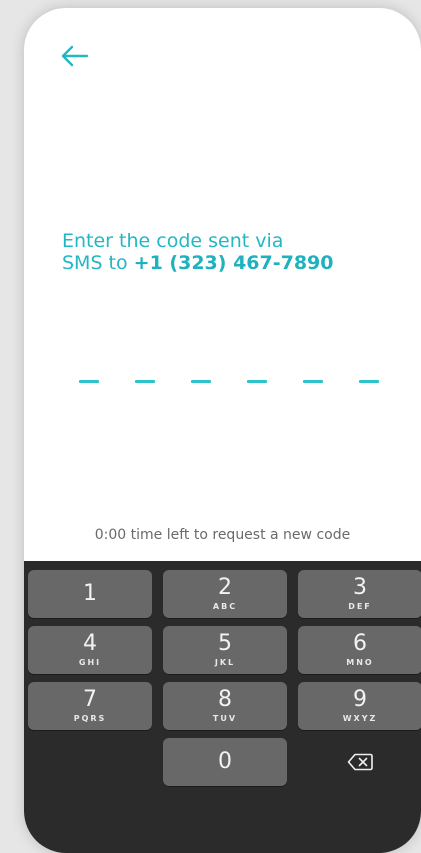 This screenshot has height=853, width=421. I want to click on key-number: 8, so click(225, 699).